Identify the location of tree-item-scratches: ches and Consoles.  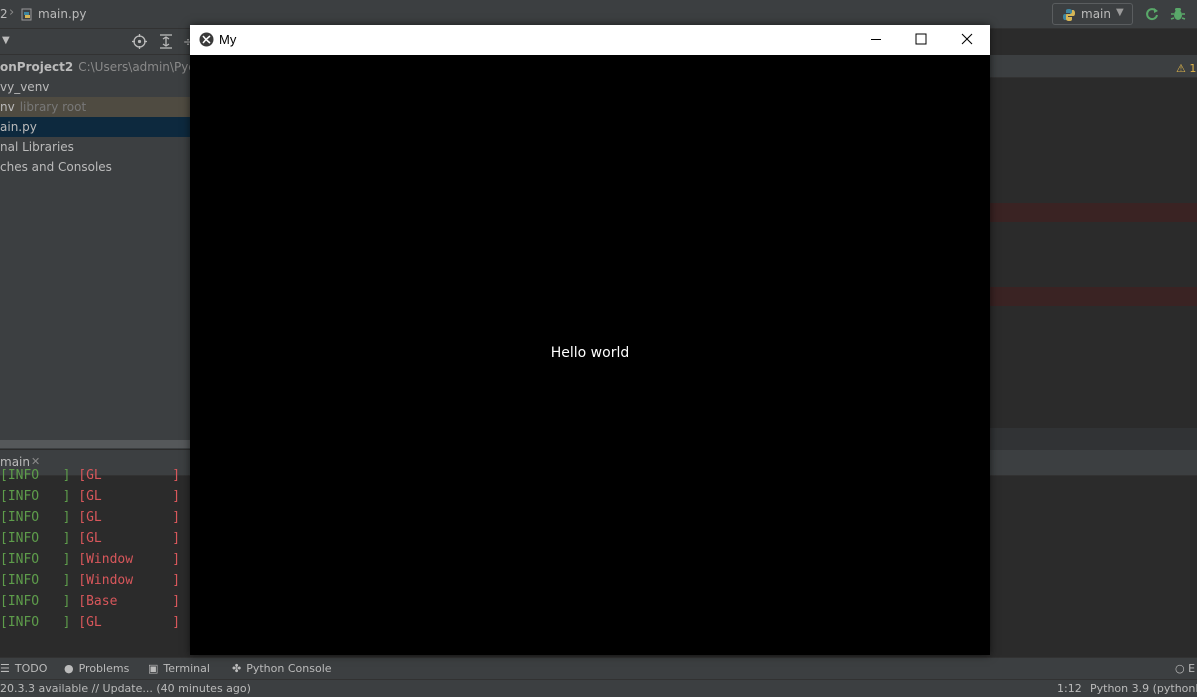
(95, 167).